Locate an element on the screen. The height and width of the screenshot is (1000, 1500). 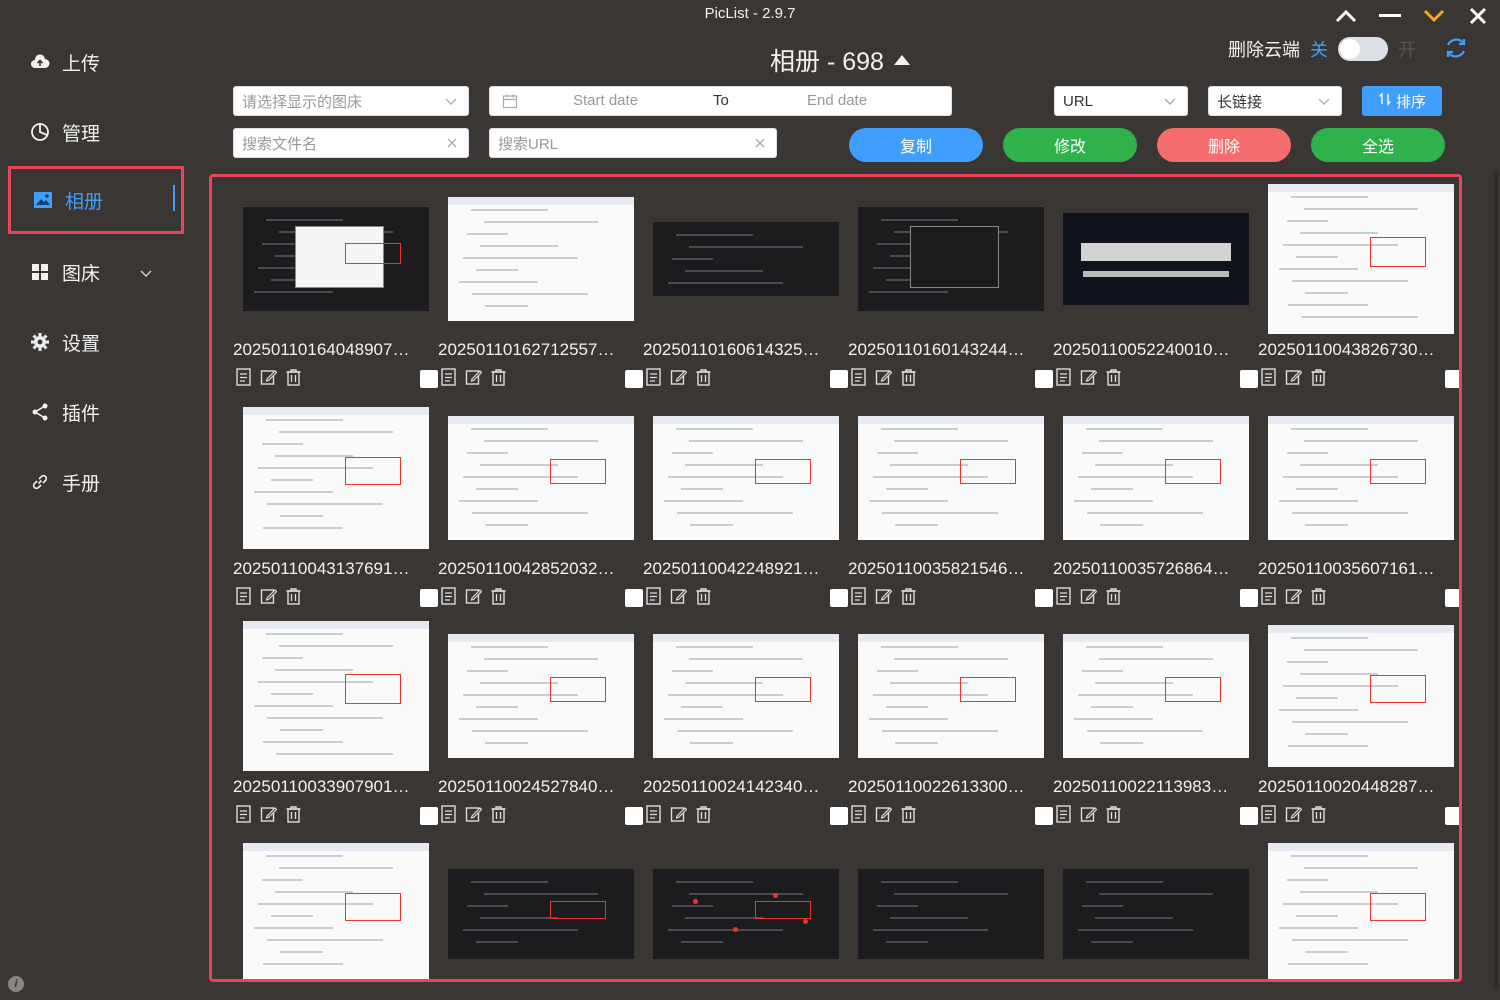
chevron-up-icon is located at coordinates (1346, 16).